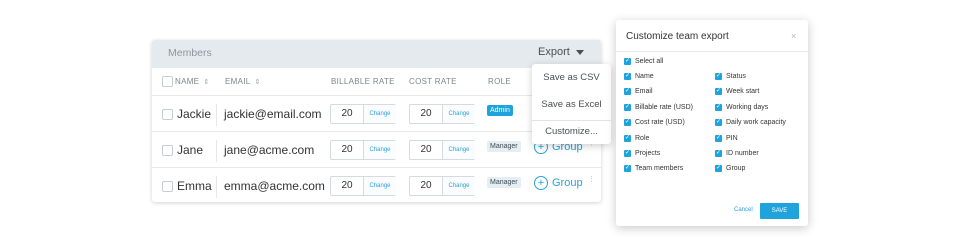  I want to click on close-icon: ×, so click(793, 36).